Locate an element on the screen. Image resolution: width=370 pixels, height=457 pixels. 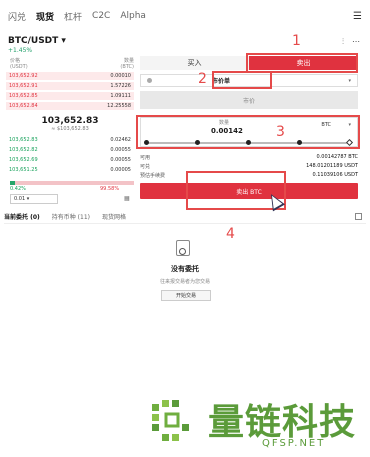
bid-price: 103,652.69 is located at coordinates (23, 160).